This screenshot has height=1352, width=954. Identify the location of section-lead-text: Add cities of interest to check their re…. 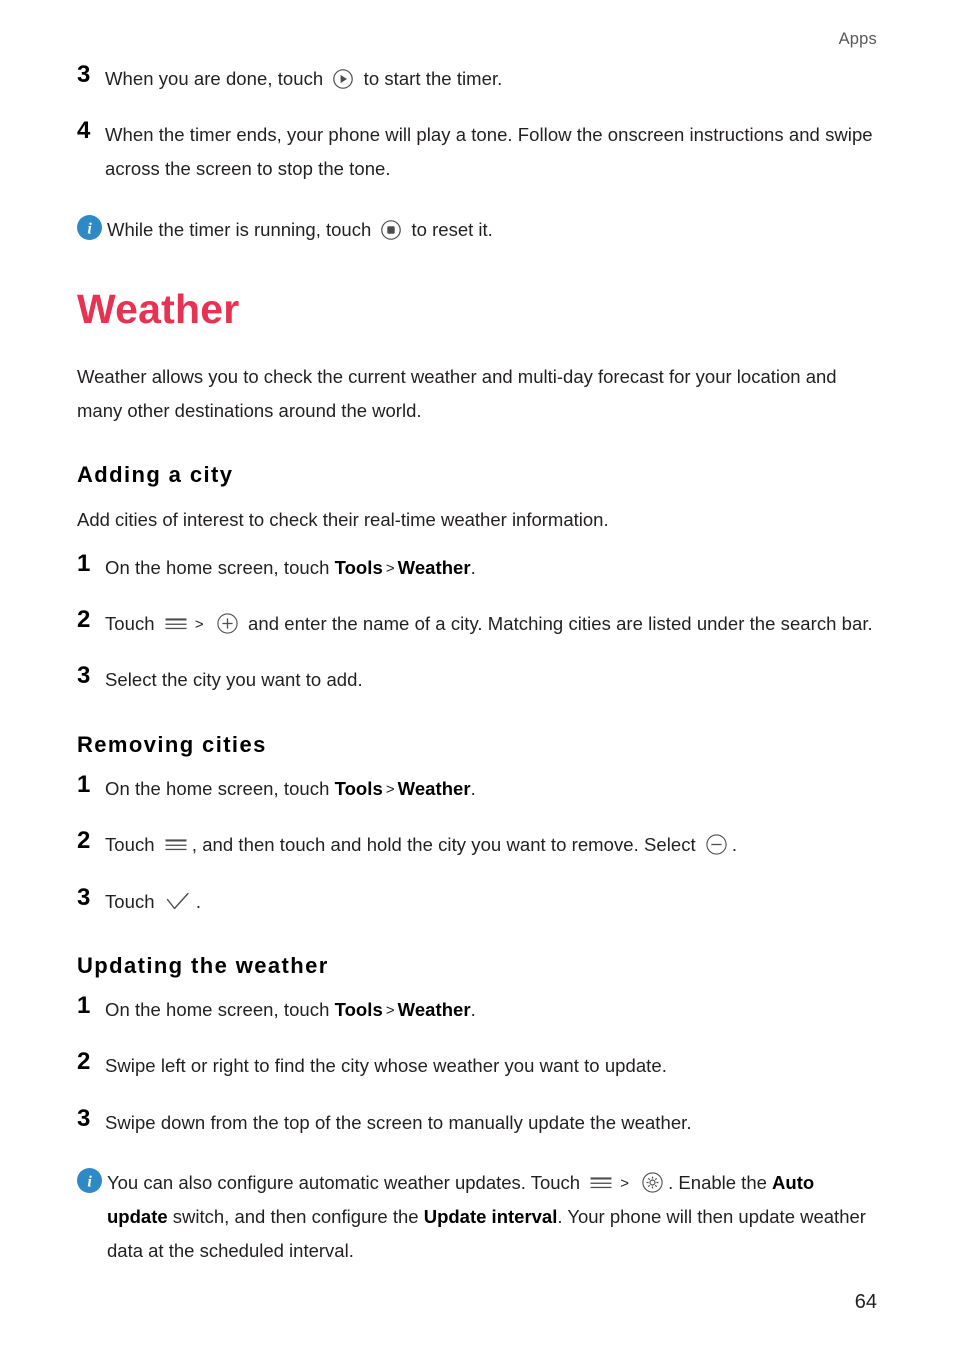
(343, 519).